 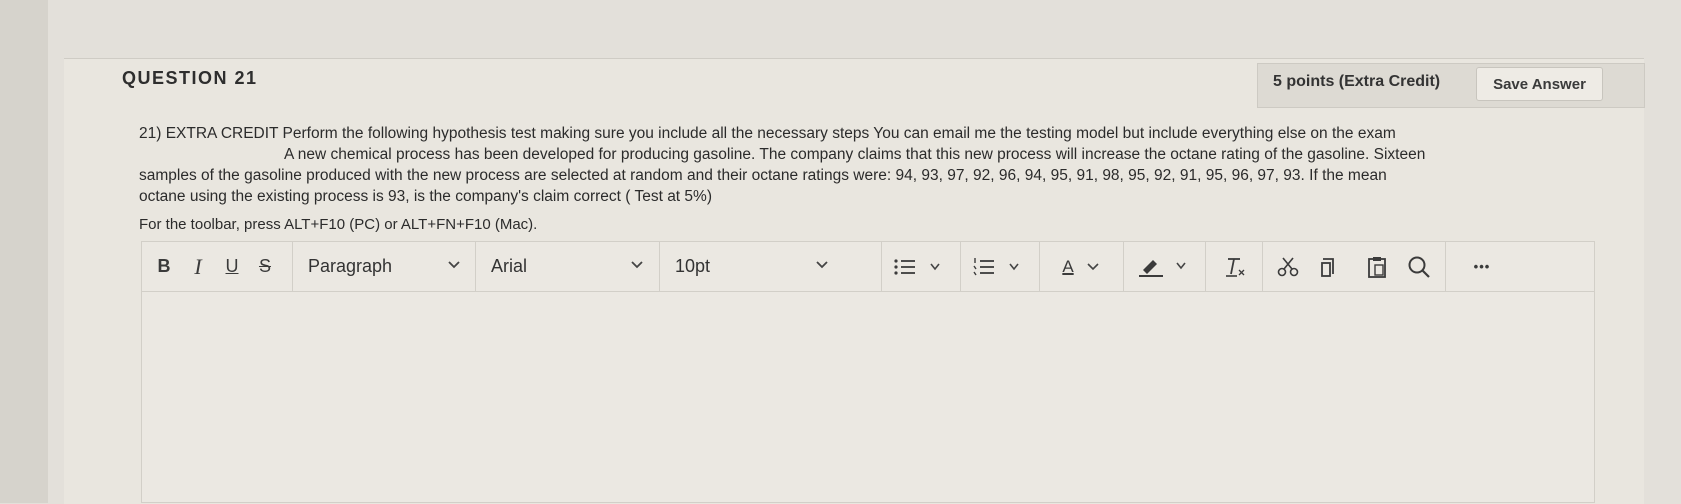 What do you see at coordinates (693, 266) in the screenshot?
I see `font-size-value: 10pt` at bounding box center [693, 266].